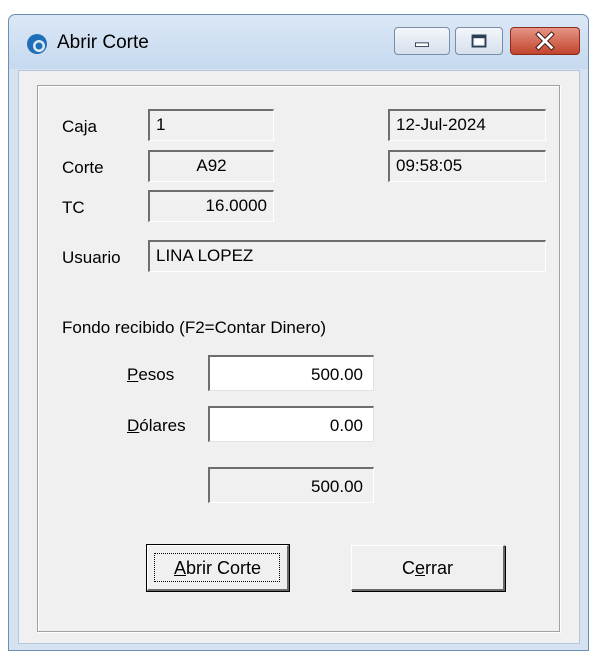 This screenshot has width=591, height=651. I want to click on cerrar-button: Cerrar, so click(428, 568).